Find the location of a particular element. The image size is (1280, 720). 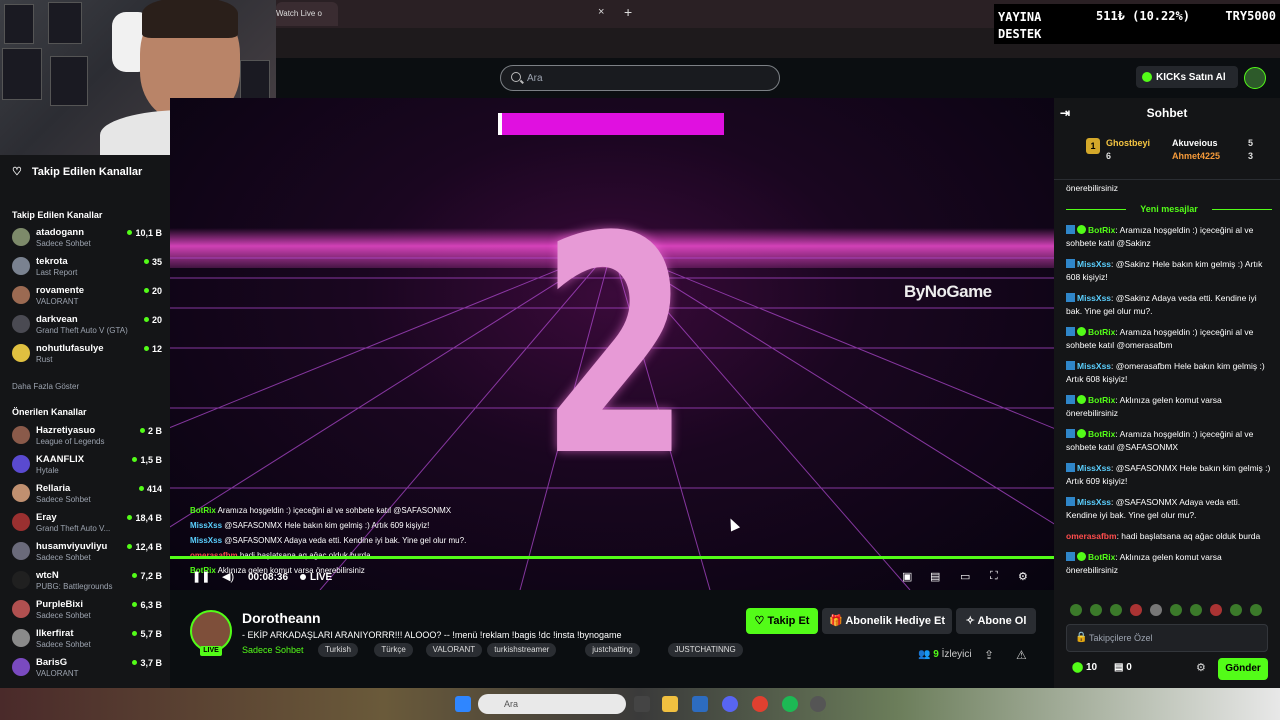

viewer-count: 20 is located at coordinates (153, 291).